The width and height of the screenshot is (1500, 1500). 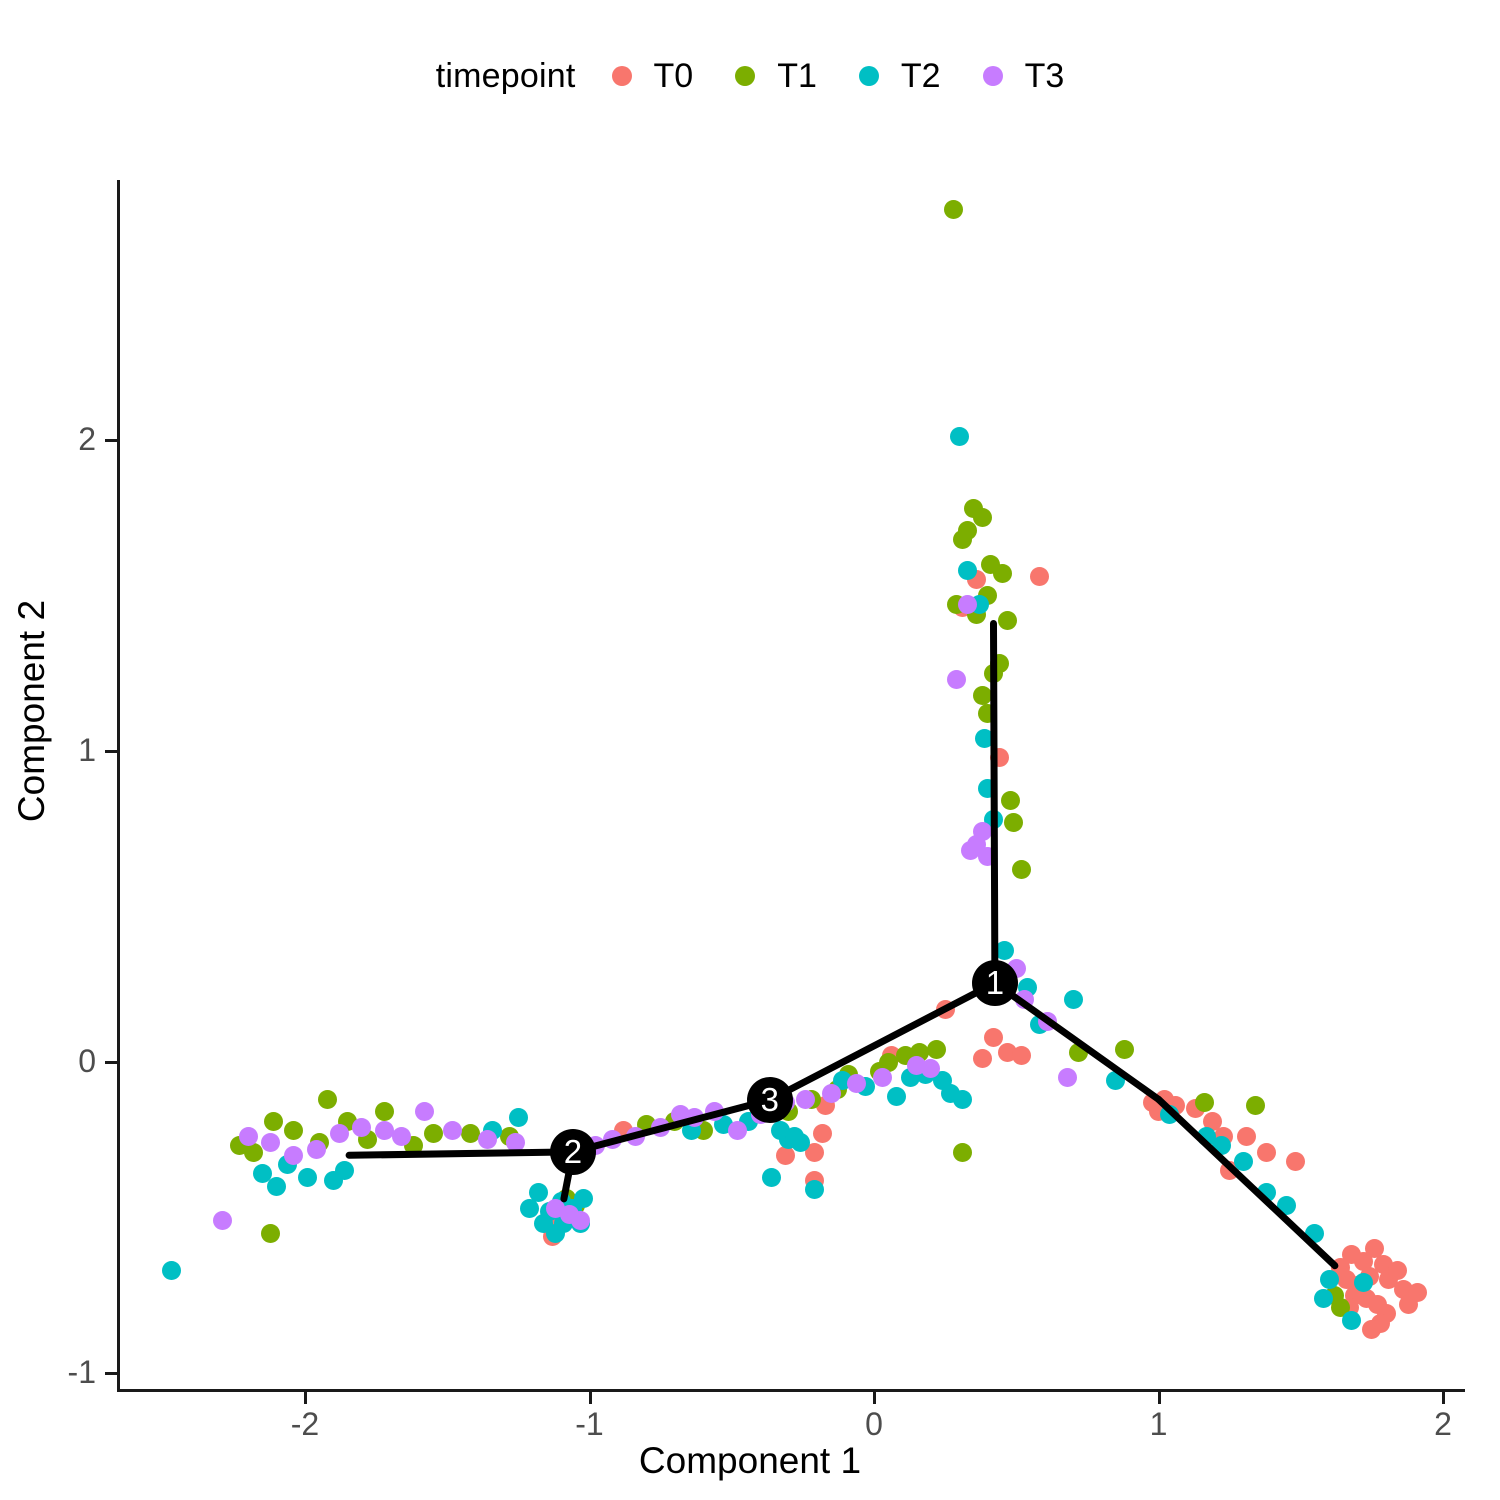 What do you see at coordinates (797, 75) in the screenshot?
I see `legend-label-t1: T1` at bounding box center [797, 75].